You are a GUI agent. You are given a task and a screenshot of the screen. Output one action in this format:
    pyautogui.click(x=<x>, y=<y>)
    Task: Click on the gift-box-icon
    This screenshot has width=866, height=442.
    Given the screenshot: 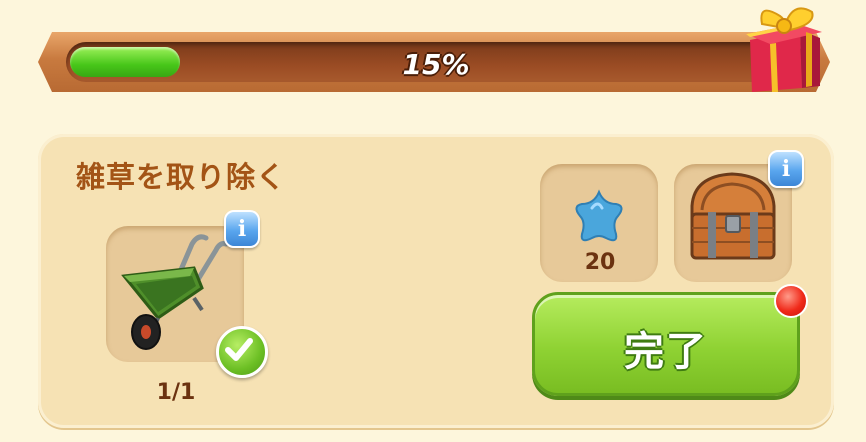 What is the action you would take?
    pyautogui.click(x=783, y=49)
    